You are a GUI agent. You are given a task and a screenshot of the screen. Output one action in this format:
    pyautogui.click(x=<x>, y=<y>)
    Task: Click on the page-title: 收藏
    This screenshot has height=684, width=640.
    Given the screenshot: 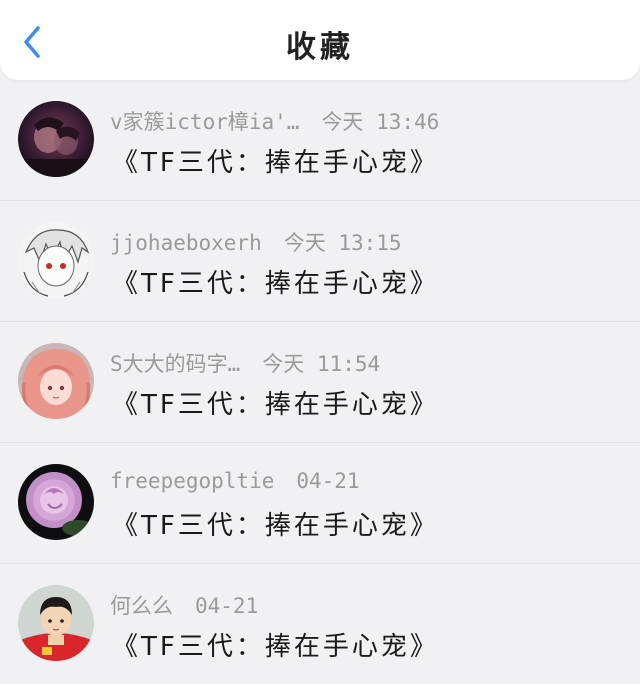 What is the action you would take?
    pyautogui.click(x=320, y=47)
    